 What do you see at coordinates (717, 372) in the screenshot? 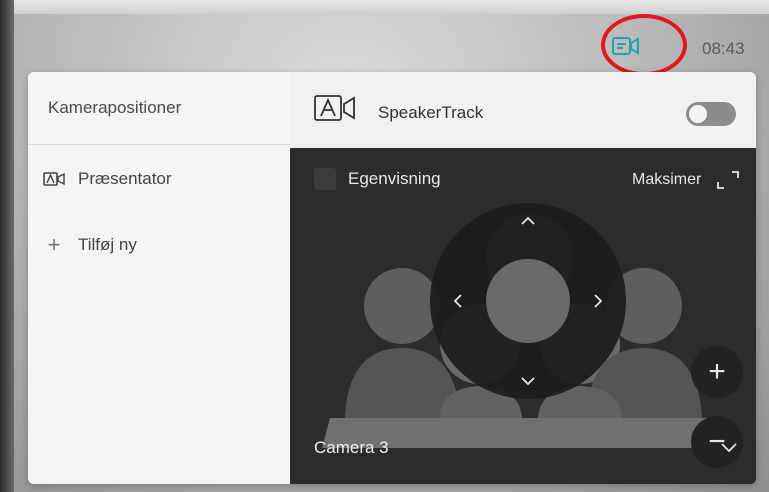
I see `zoom-in-button: +` at bounding box center [717, 372].